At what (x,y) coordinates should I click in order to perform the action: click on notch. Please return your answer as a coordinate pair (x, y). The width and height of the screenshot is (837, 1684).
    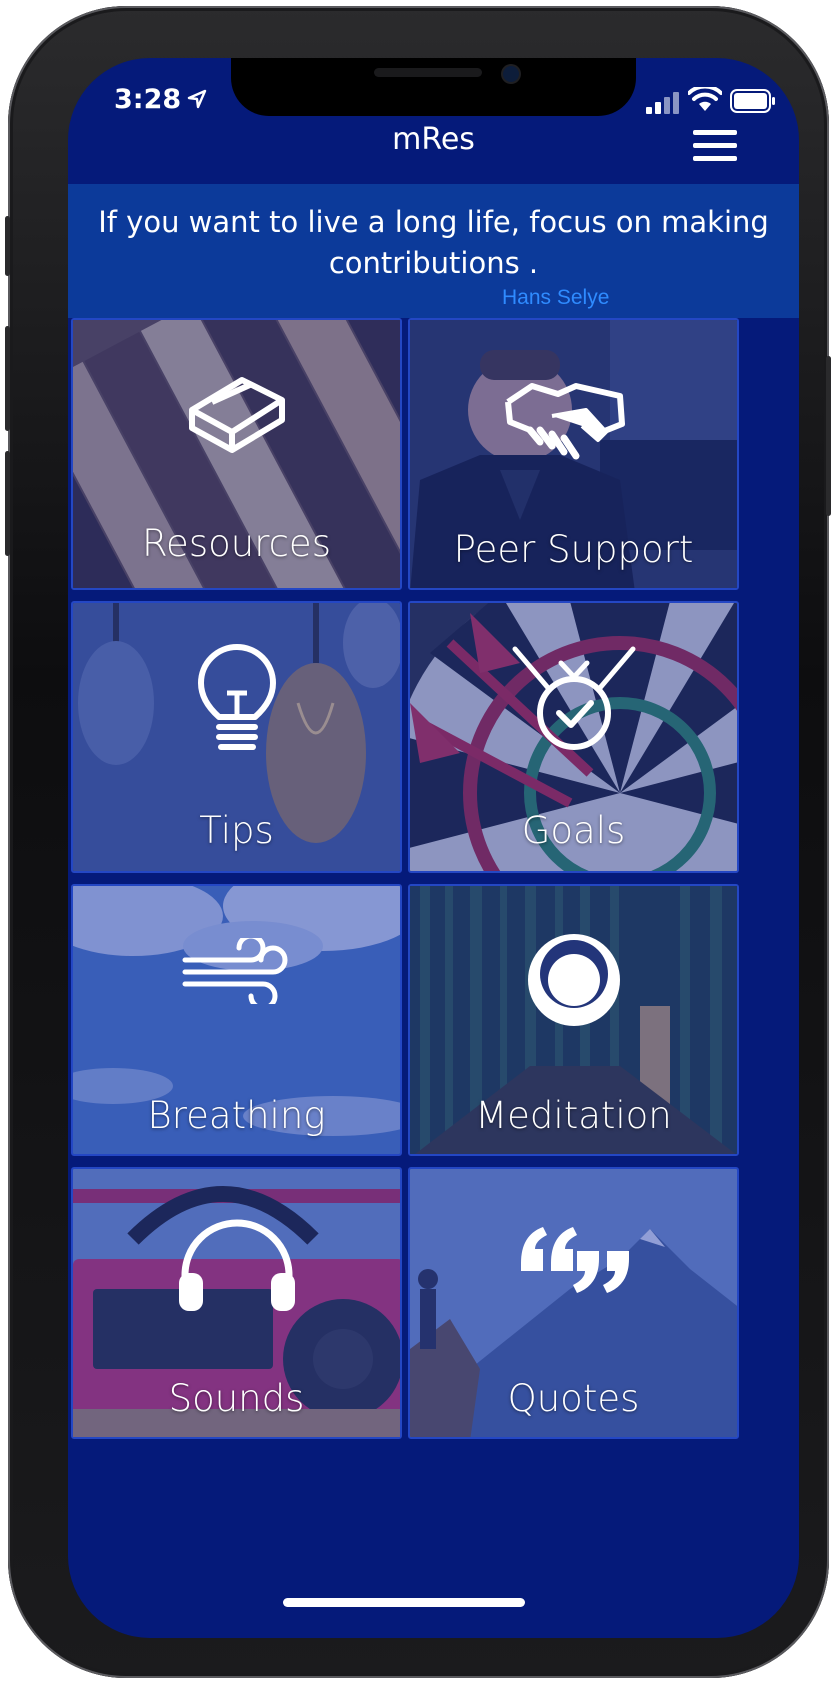
    Looking at the image, I should click on (433, 87).